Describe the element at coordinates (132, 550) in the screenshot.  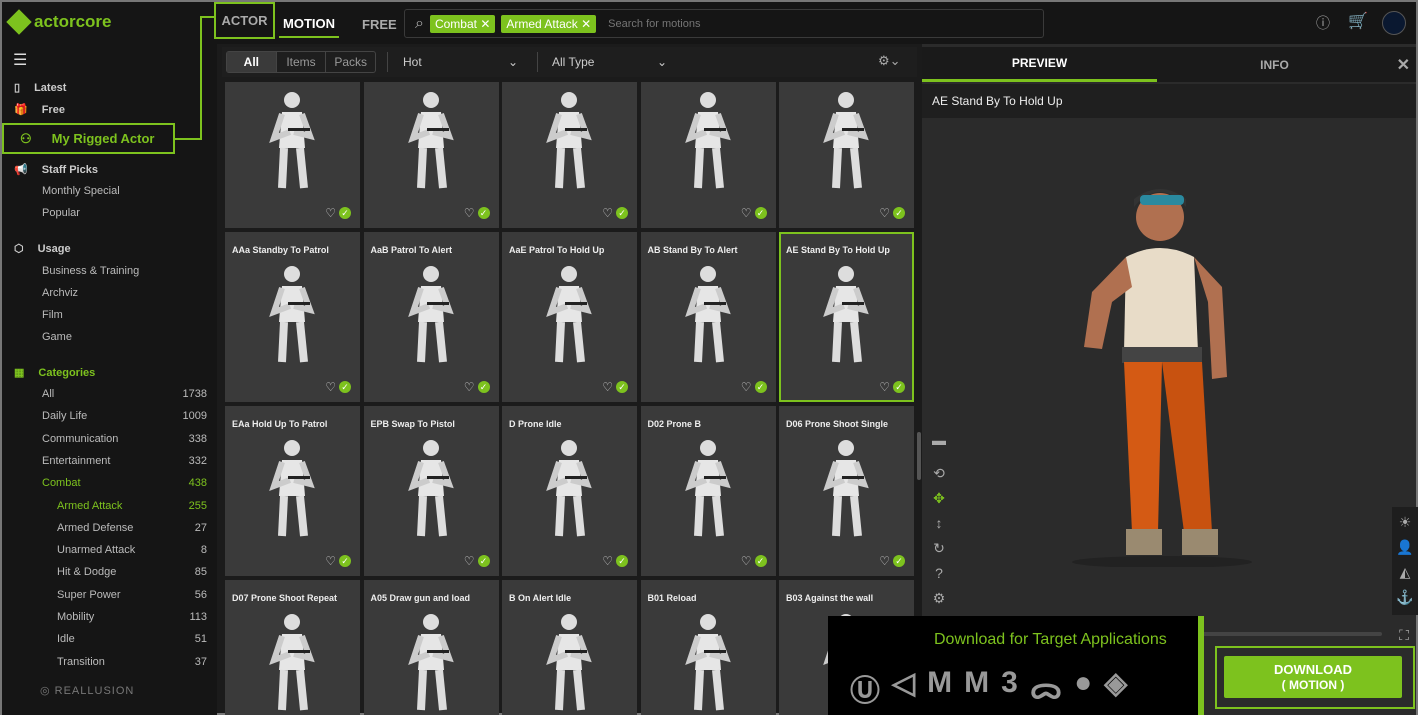
I see `subcategory-item: Unarmed Attack 8` at that location.